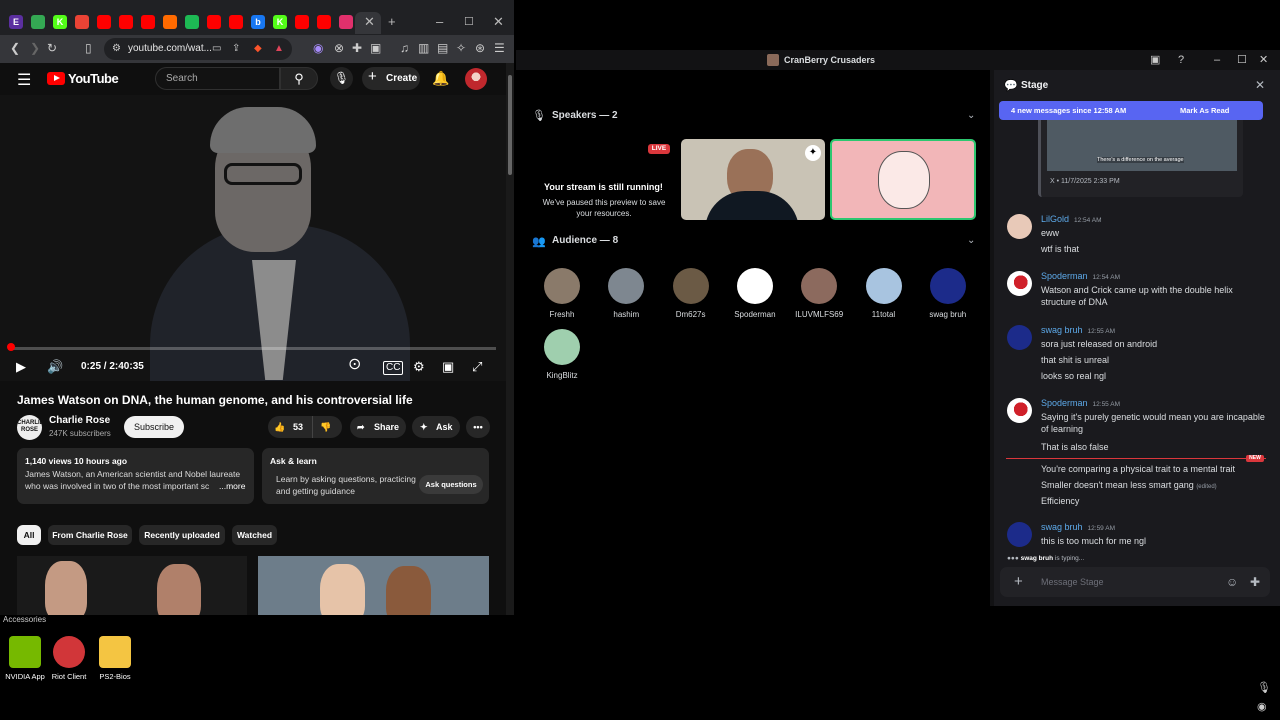 The width and height of the screenshot is (1280, 720). Describe the element at coordinates (1263, 60) in the screenshot. I see `close-icon: ✕` at that location.